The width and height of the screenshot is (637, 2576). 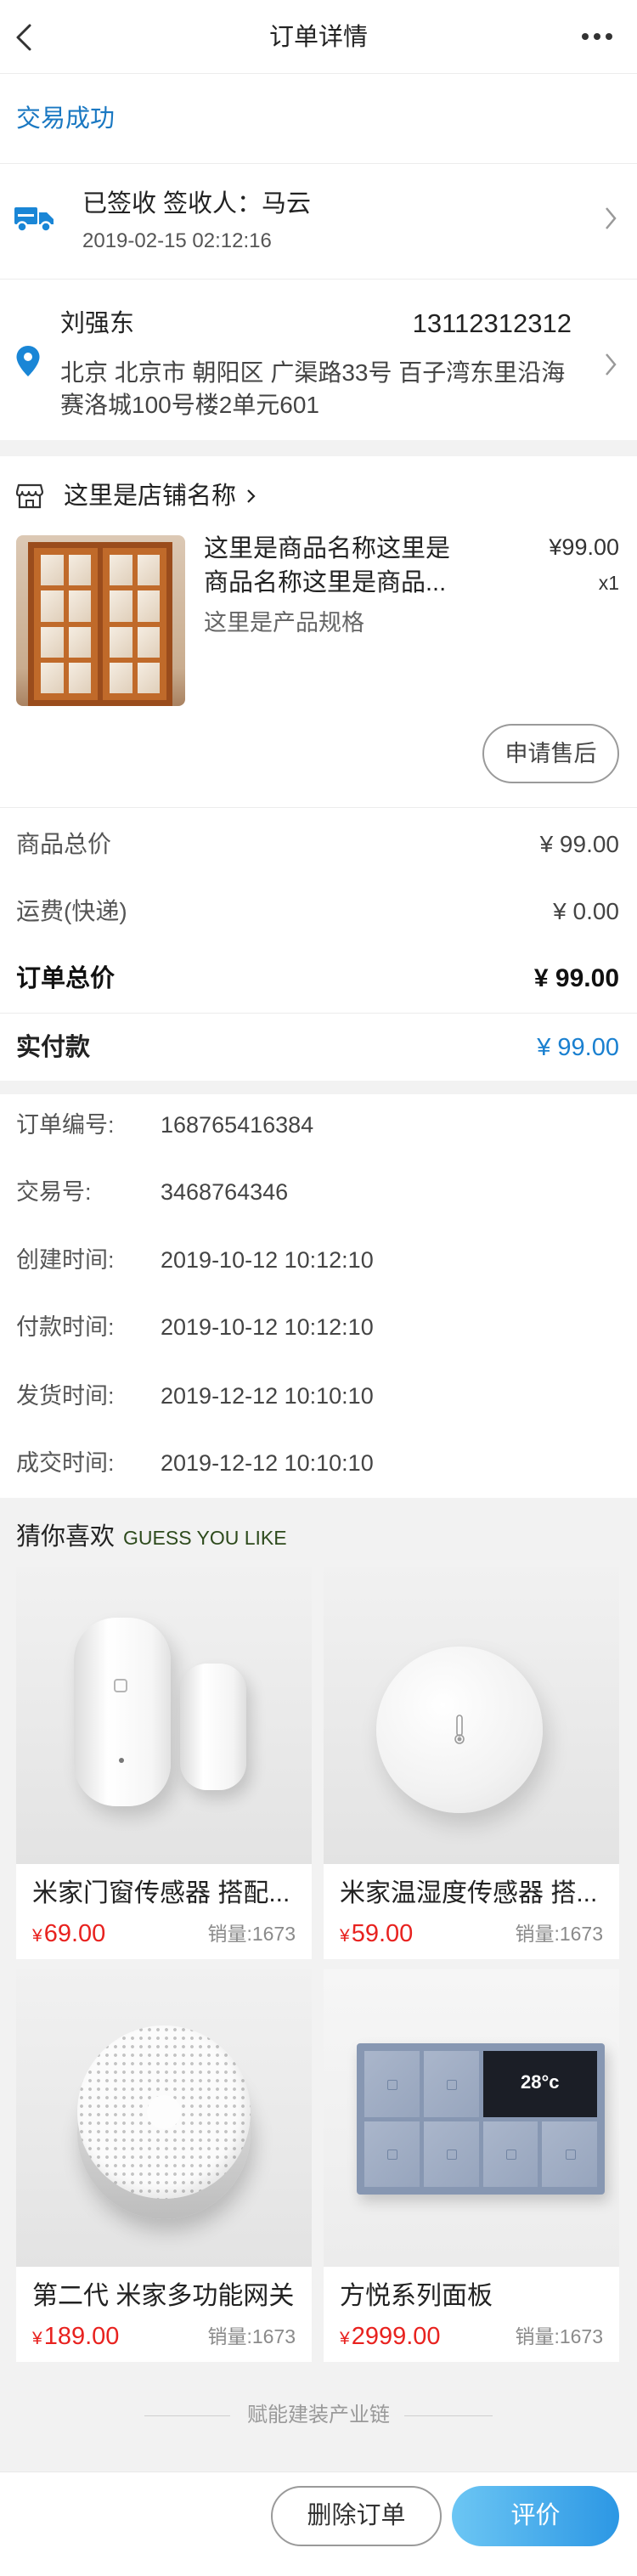 What do you see at coordinates (267, 1396) in the screenshot?
I see `shipped-time: 2019-12-12 10:10:10` at bounding box center [267, 1396].